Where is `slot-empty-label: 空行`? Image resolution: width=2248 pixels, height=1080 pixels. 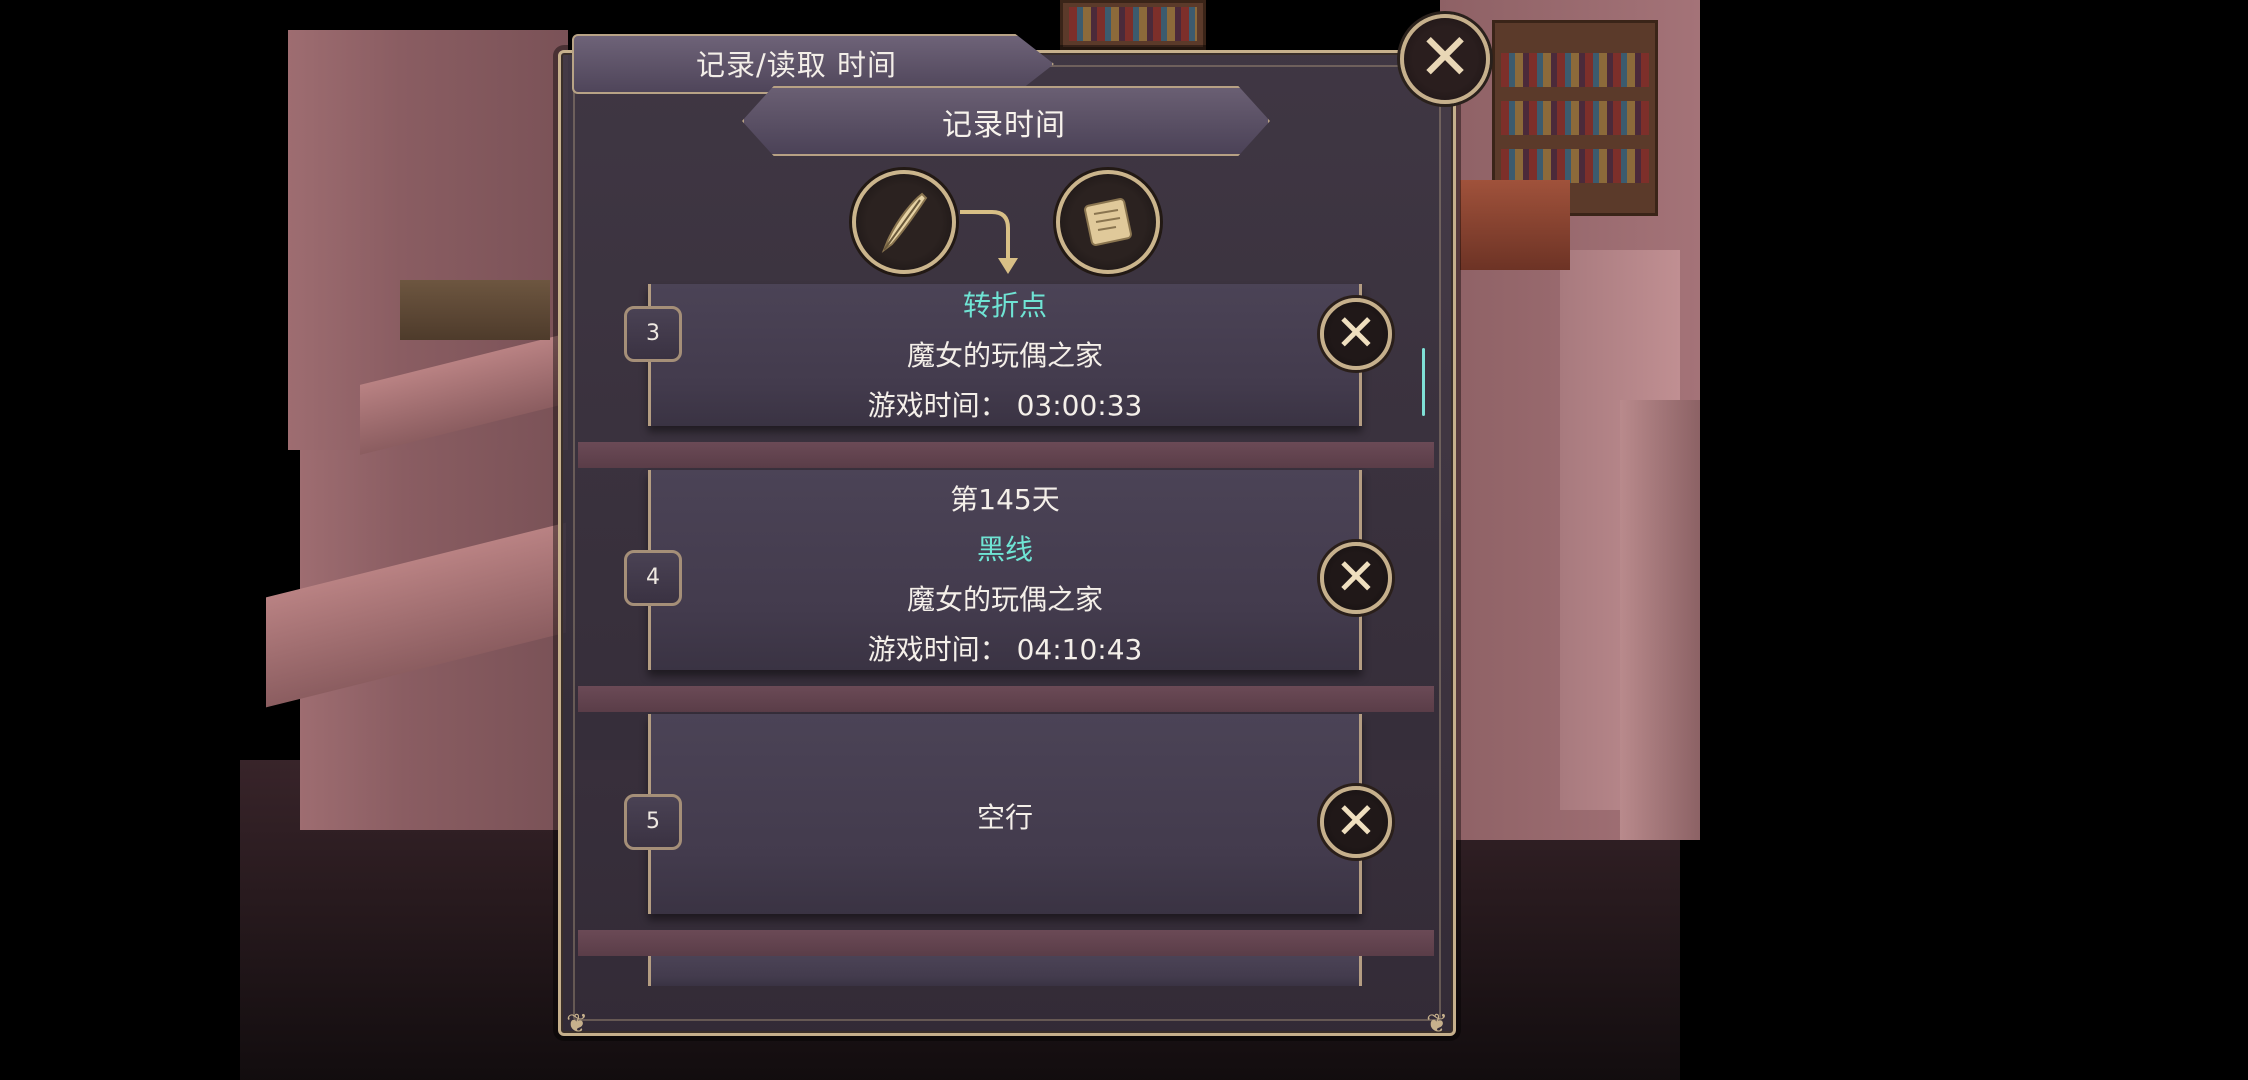
slot-empty-label: 空行 is located at coordinates (1004, 817).